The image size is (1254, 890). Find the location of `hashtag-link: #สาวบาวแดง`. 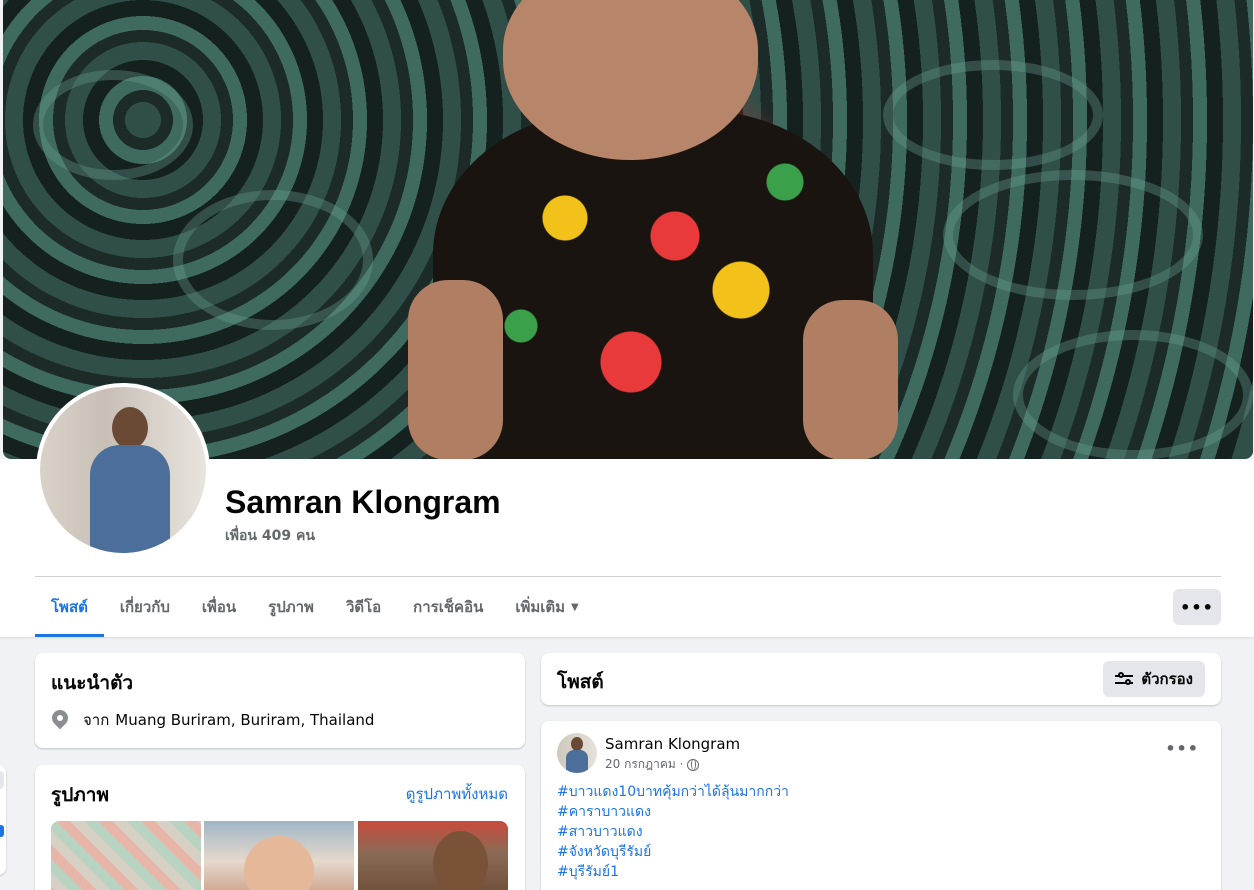

hashtag-link: #สาวบาวแดง is located at coordinates (673, 832).